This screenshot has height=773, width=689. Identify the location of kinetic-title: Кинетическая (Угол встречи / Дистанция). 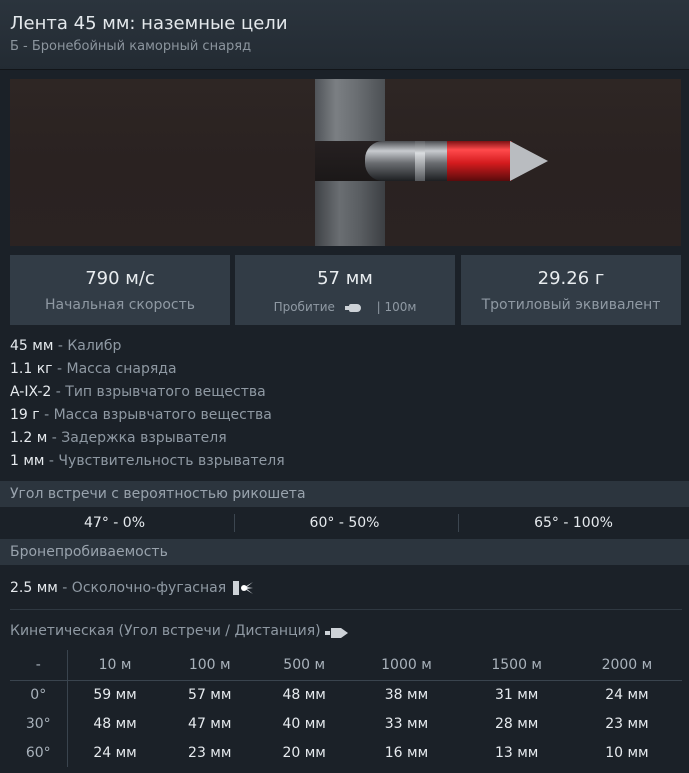
(179, 631).